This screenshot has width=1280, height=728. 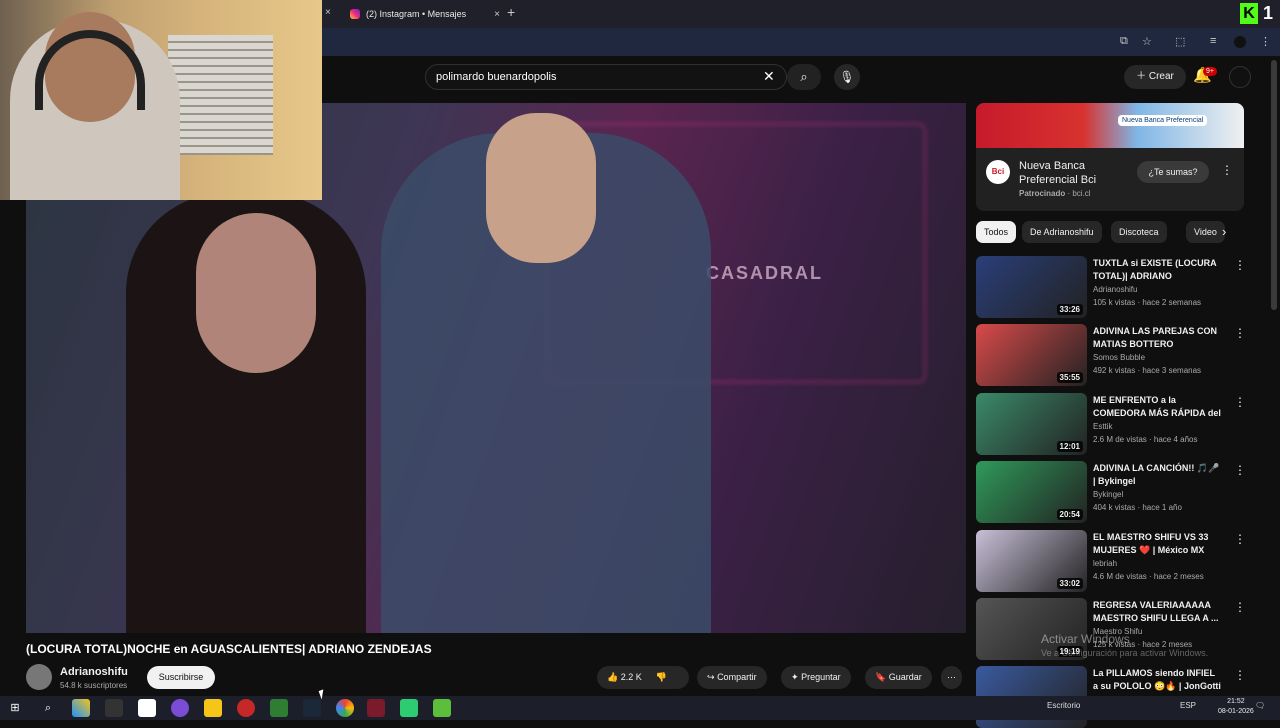 What do you see at coordinates (1031, 561) in the screenshot?
I see `video-thumbnail: 33:02` at bounding box center [1031, 561].